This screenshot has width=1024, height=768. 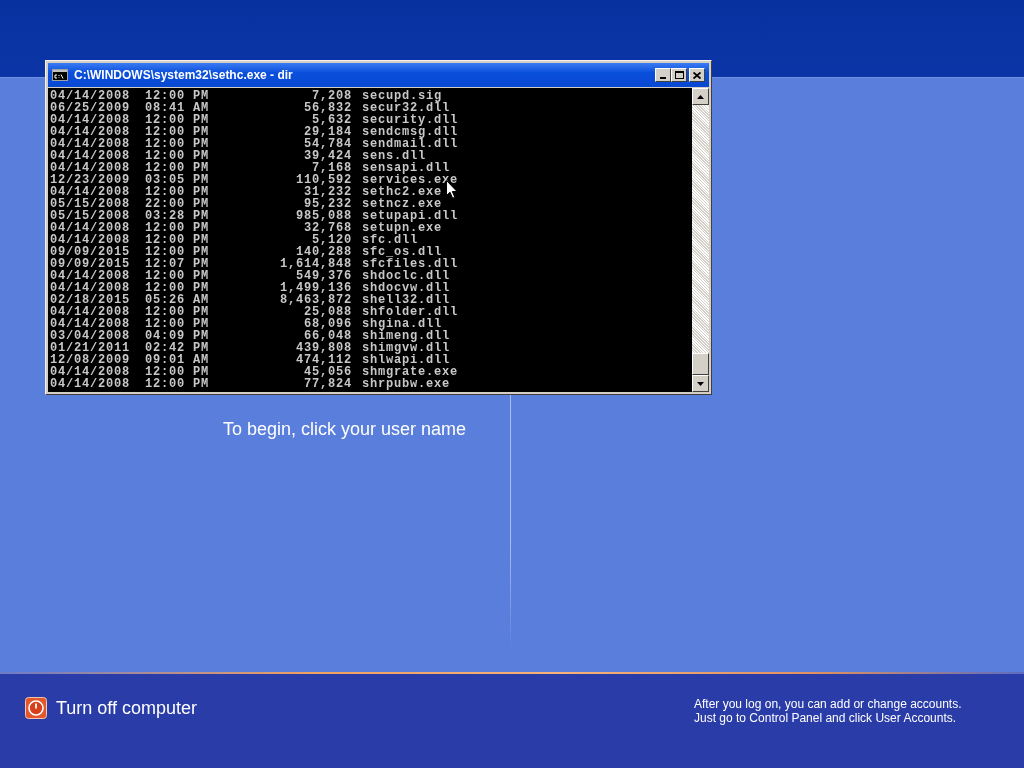 I want to click on scroll-down-button, so click(x=700, y=383).